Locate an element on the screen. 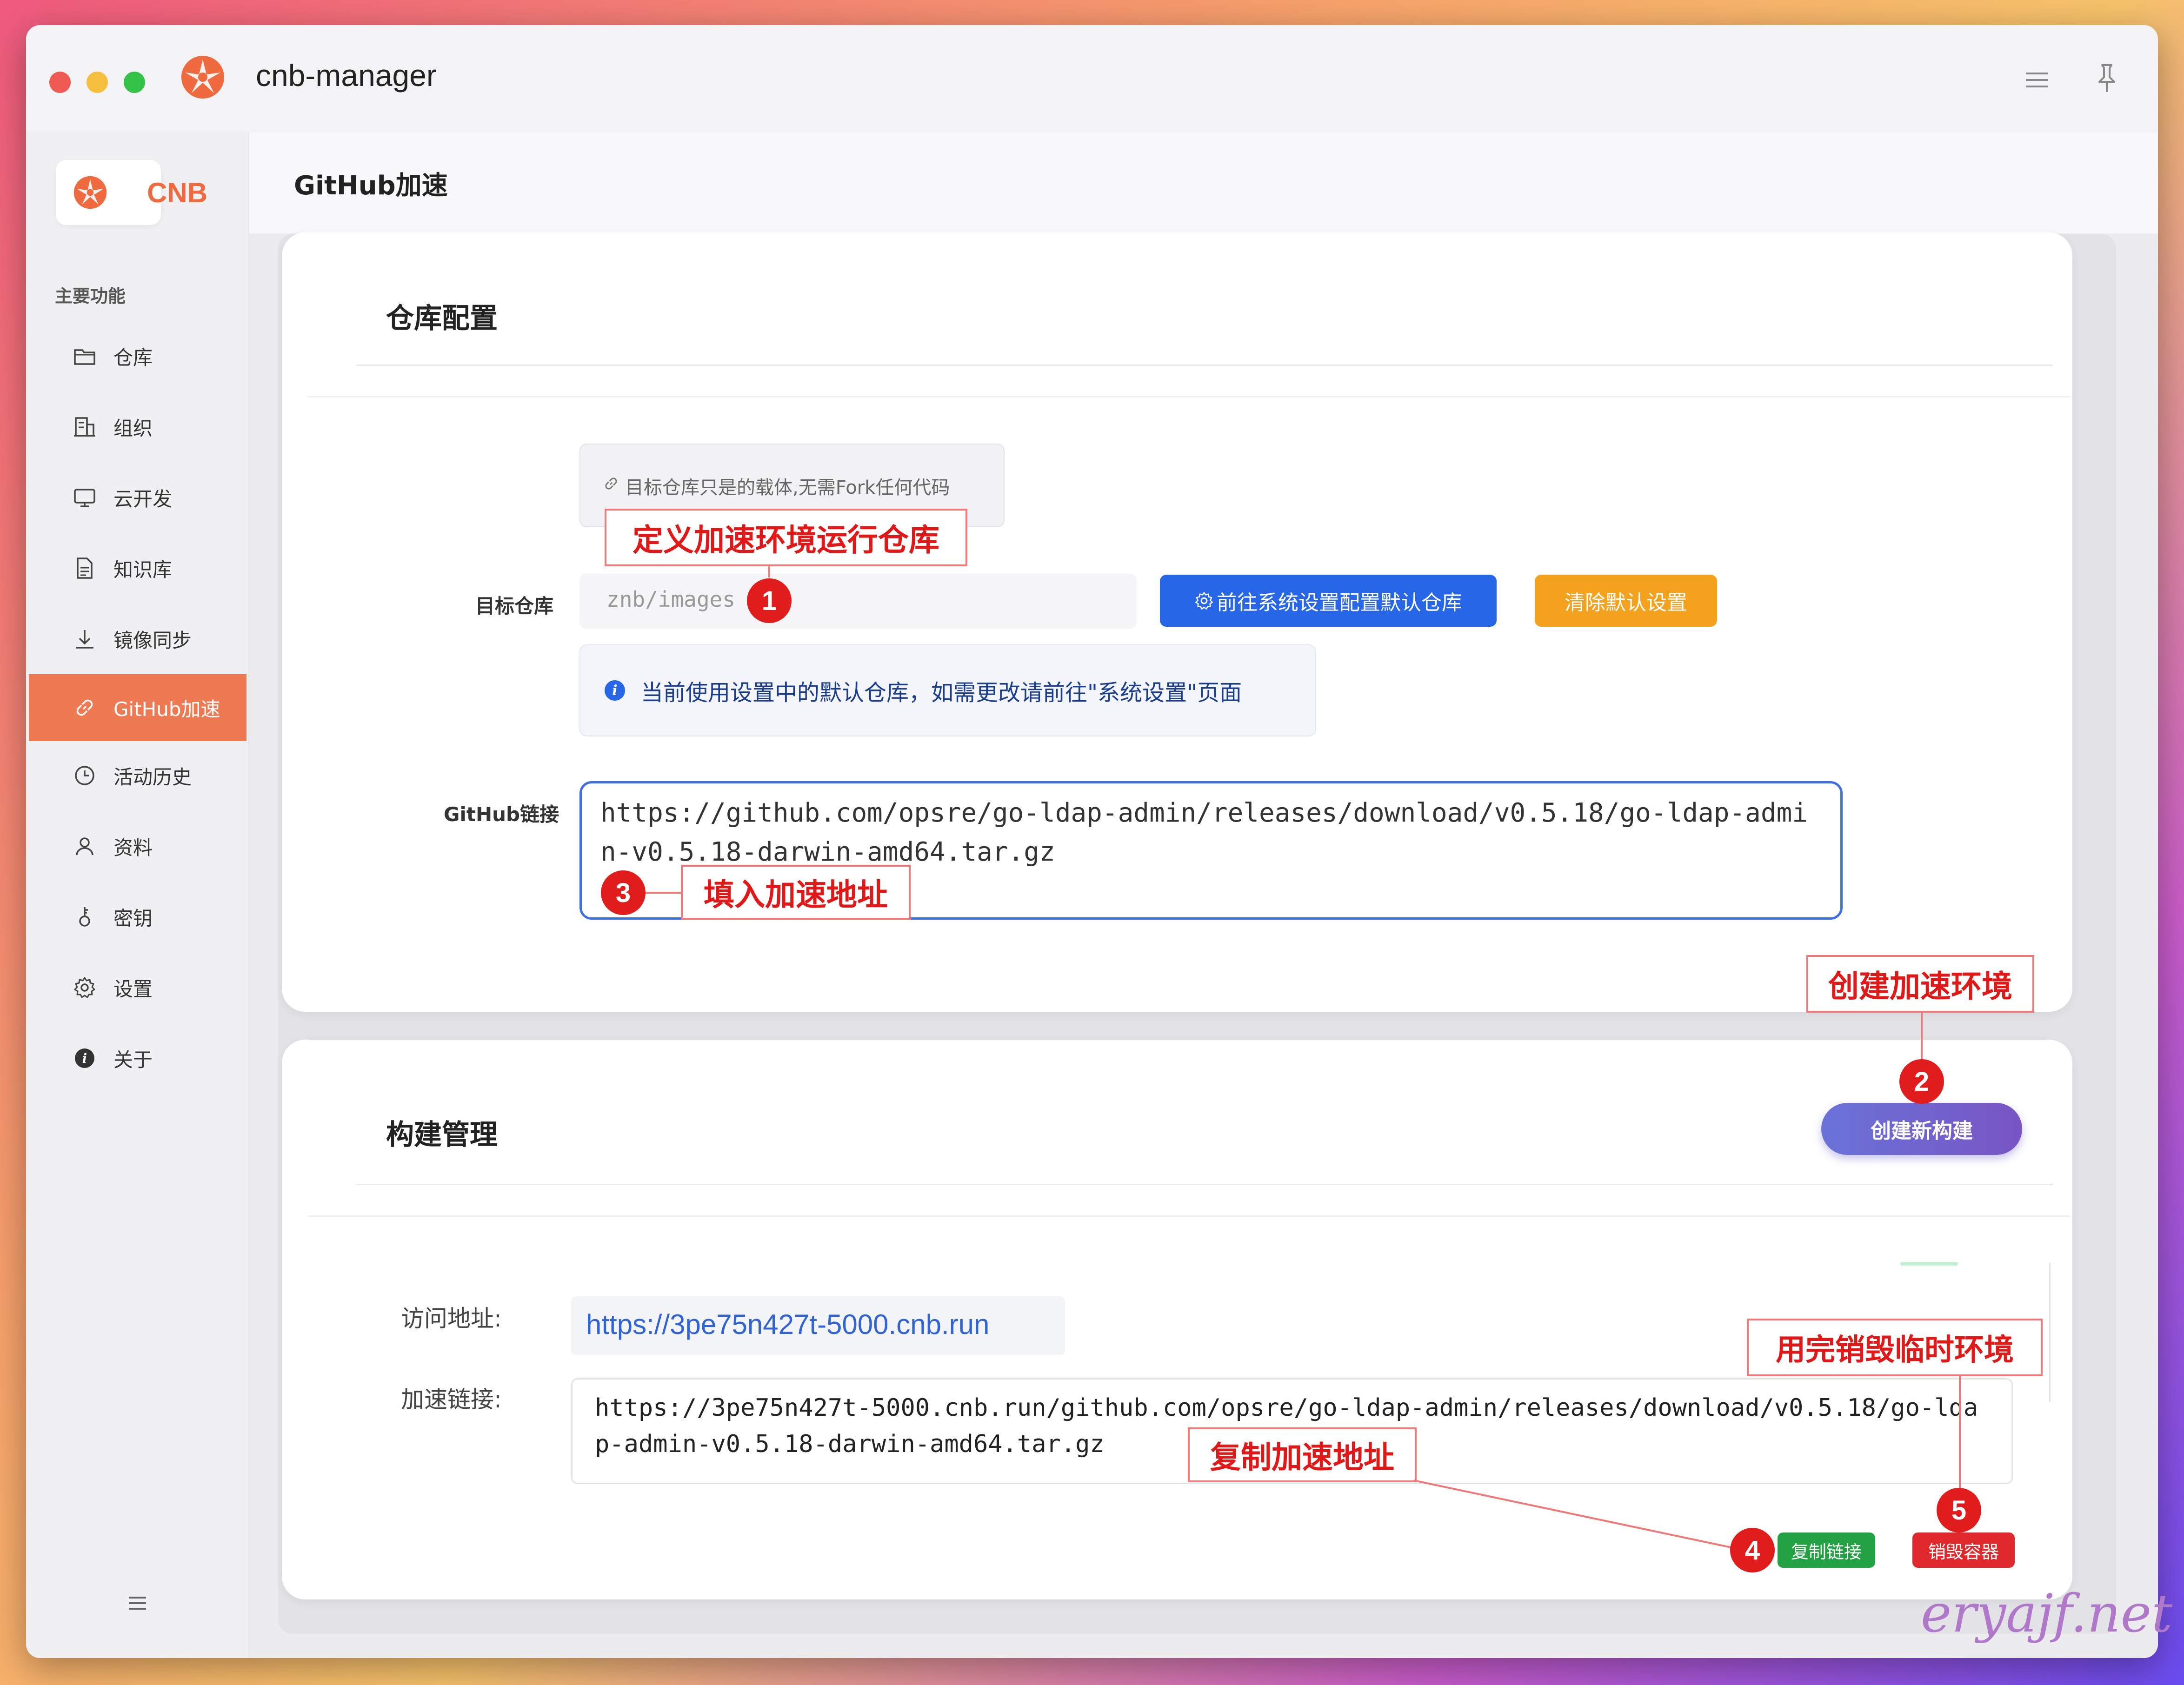  menu-icon is located at coordinates (2037, 80).